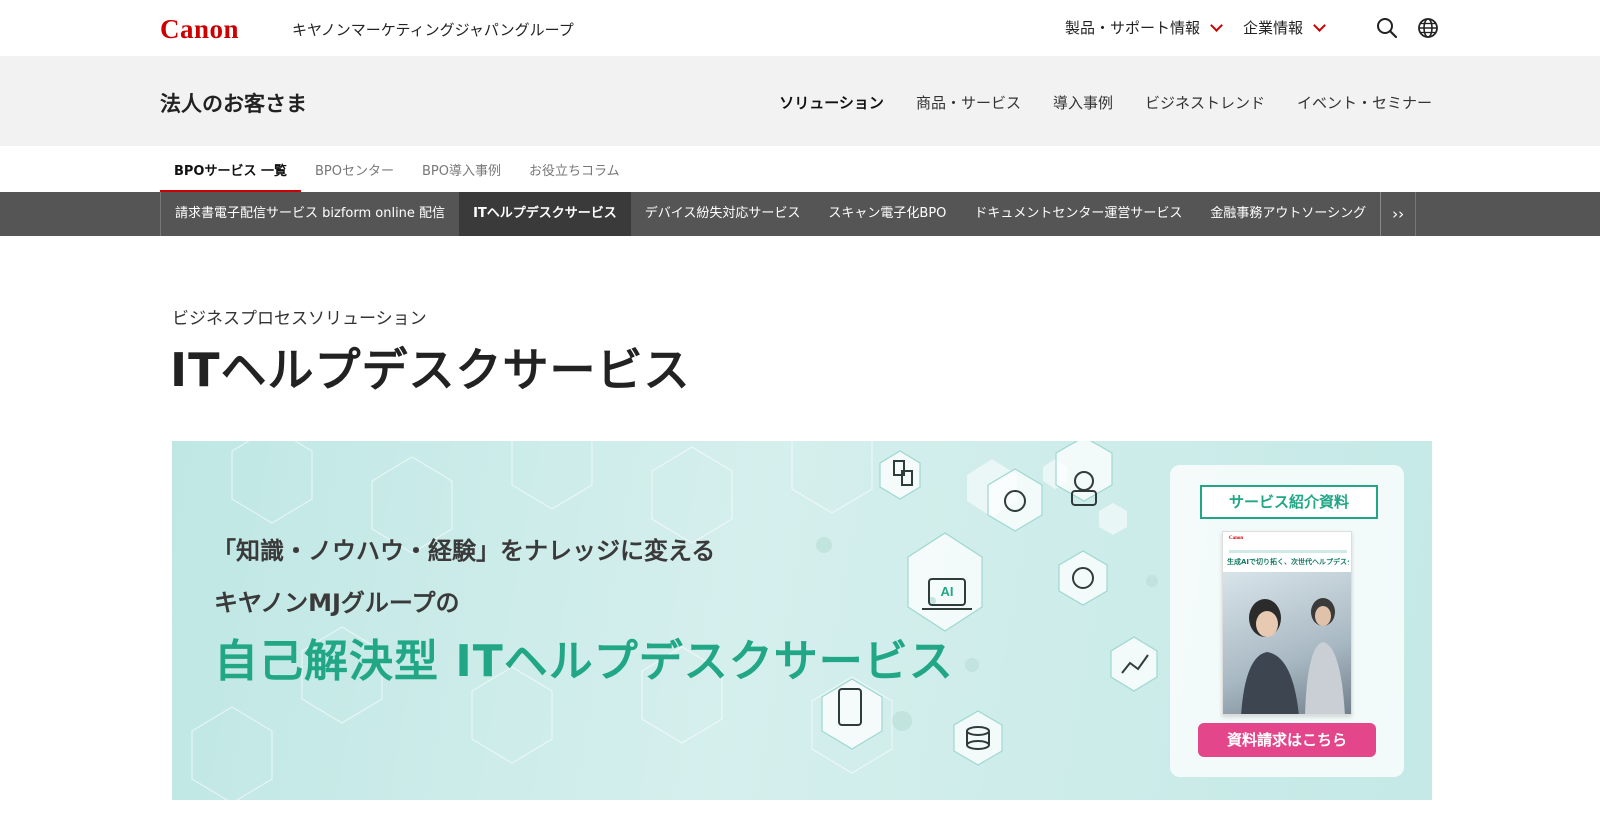  Describe the element at coordinates (299, 319) in the screenshot. I see `page-eyebrow: ビジネスプロセスソリューション` at that location.